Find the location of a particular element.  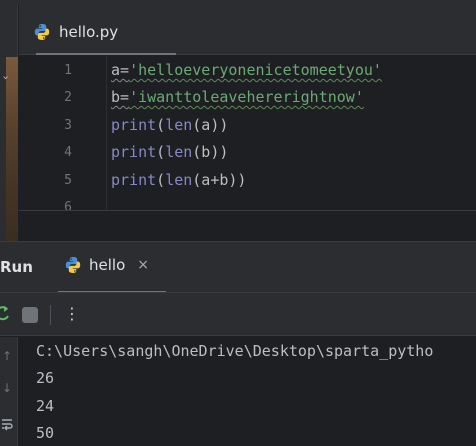

project-panel-edge: ⌄ is located at coordinates (9, 123).